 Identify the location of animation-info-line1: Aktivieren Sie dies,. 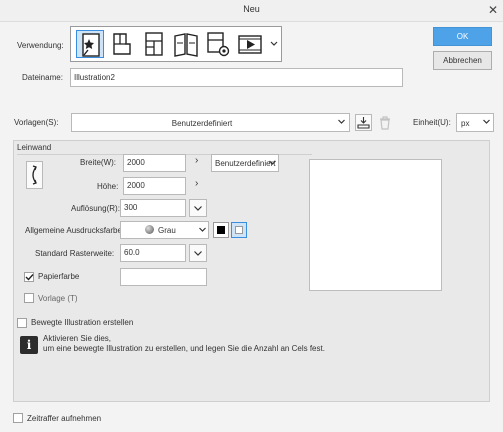
(77, 338).